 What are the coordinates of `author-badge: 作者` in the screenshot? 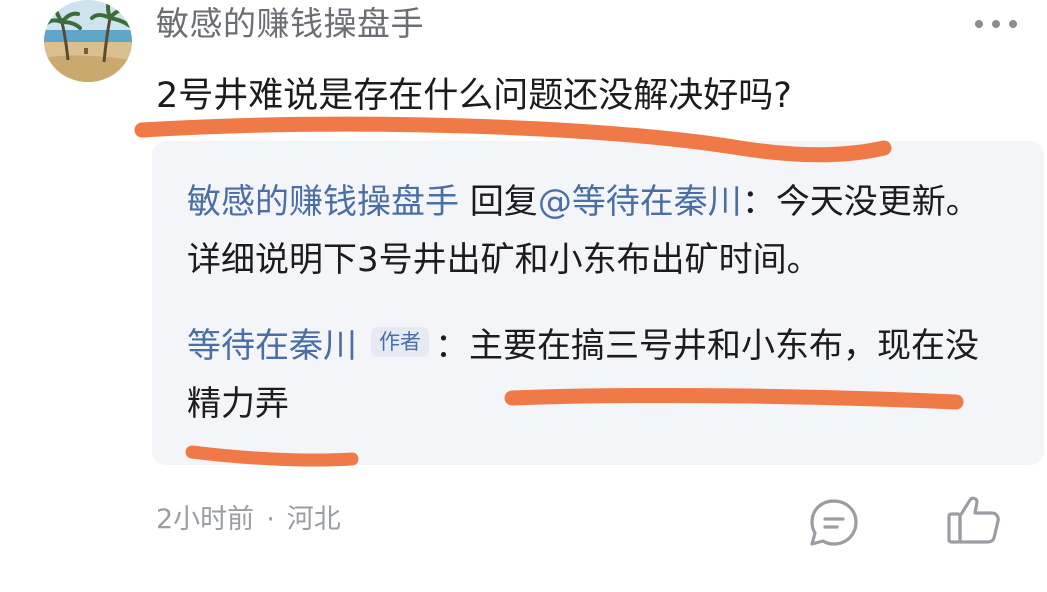 It's located at (400, 342).